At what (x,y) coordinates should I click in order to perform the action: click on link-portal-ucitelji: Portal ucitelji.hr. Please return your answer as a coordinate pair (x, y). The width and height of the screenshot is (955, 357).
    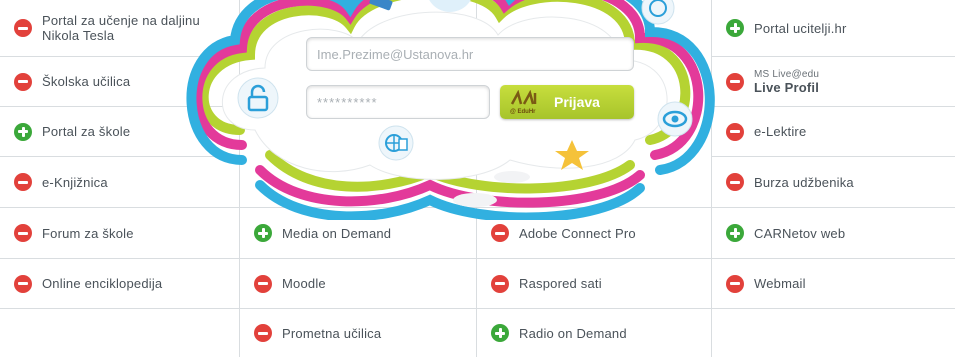
    Looking at the image, I should click on (833, 28).